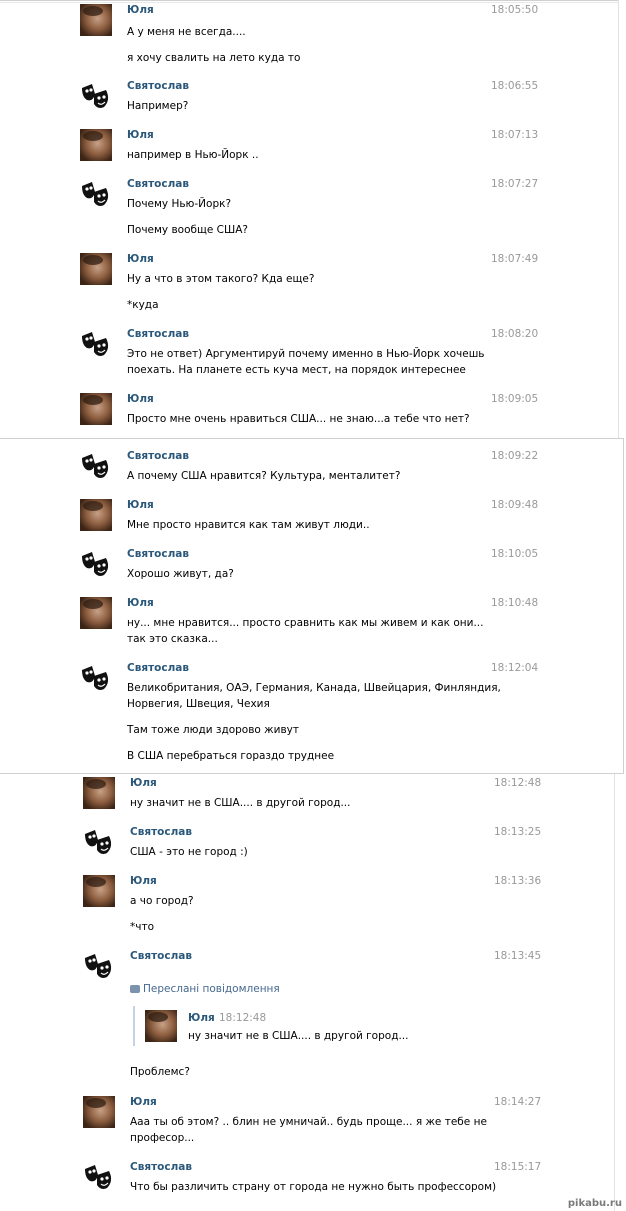  Describe the element at coordinates (243, 1018) in the screenshot. I see `forwarded-time: 18:12:48` at that location.